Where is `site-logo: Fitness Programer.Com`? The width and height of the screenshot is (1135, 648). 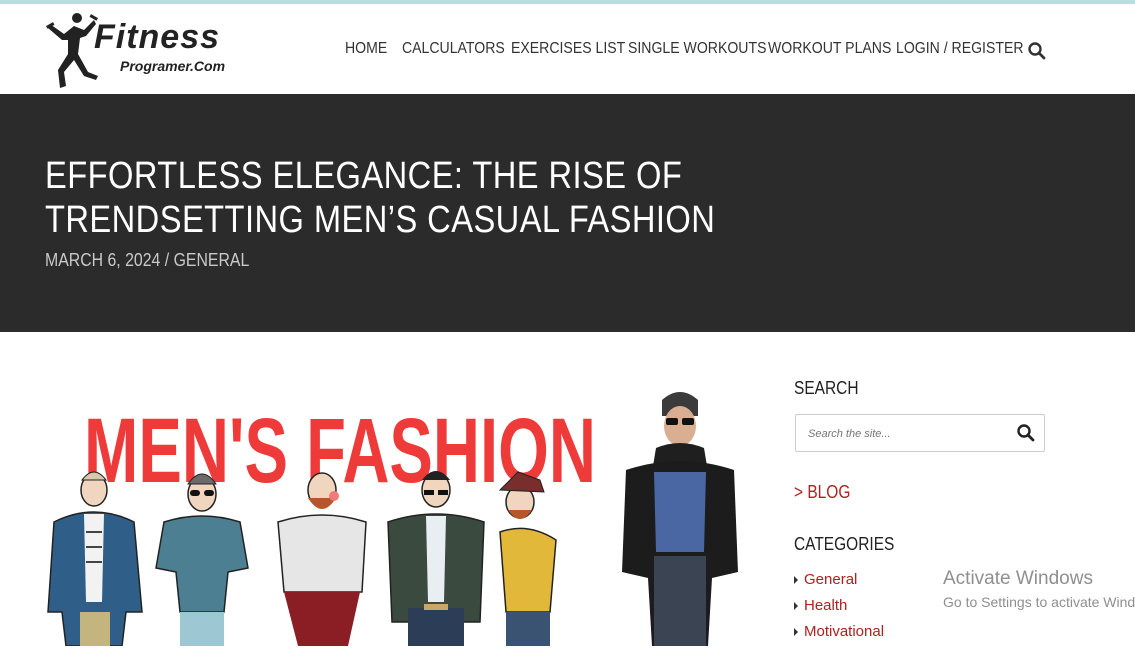
site-logo: Fitness Programer.Com is located at coordinates (151, 50).